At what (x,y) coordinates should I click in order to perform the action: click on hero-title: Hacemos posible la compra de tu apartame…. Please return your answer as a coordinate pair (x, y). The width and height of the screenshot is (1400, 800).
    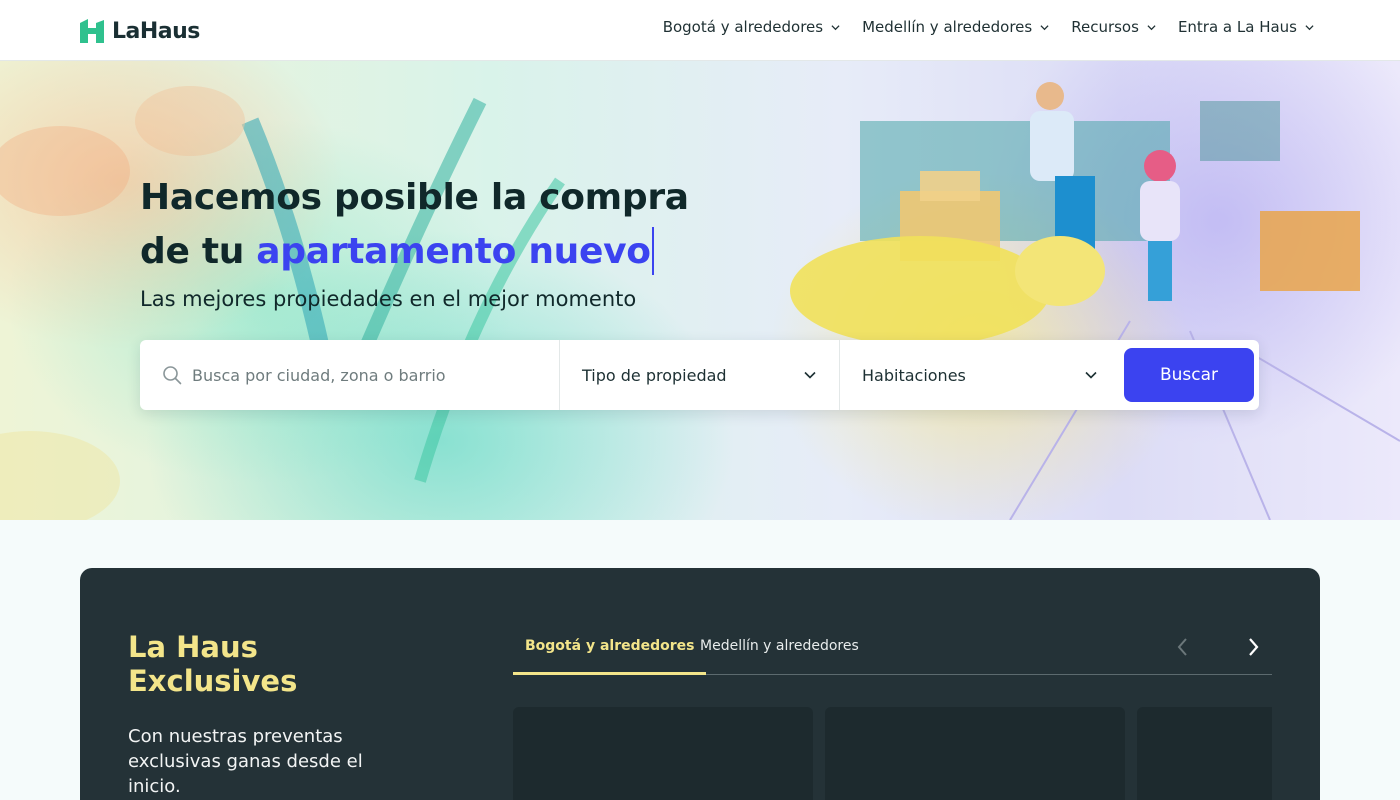
    Looking at the image, I should click on (450, 225).